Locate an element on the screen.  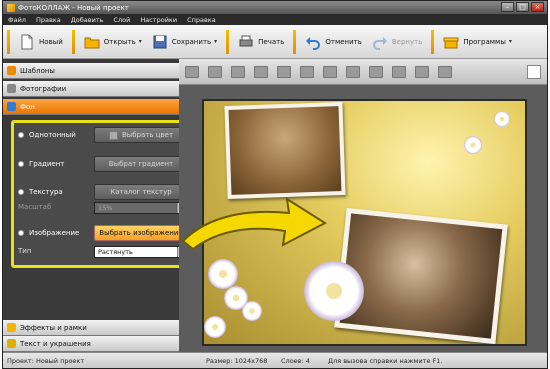
properties-icon is located at coordinates (445, 71).